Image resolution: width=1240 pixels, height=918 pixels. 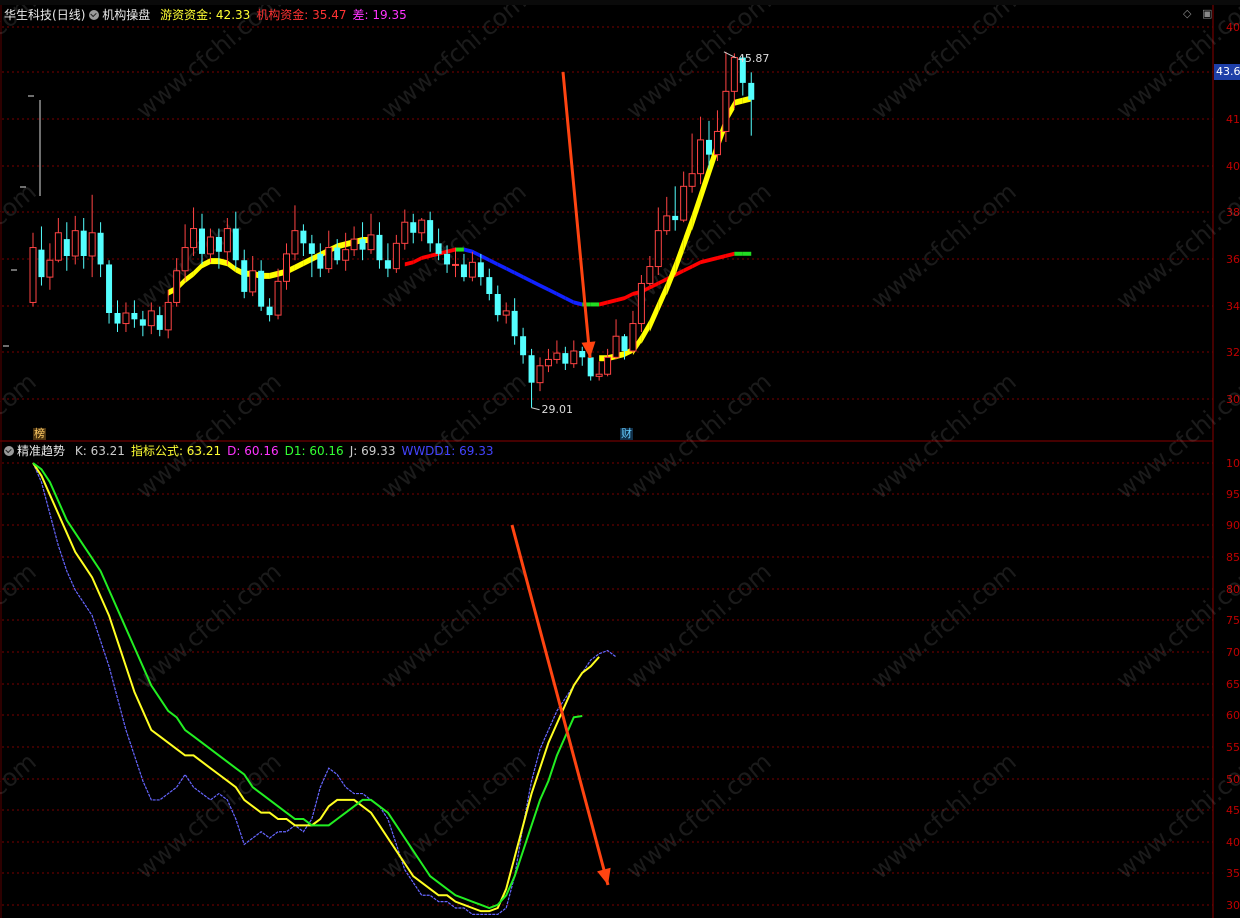 I want to click on sub-y-tick: 40, so click(x=1233, y=842).